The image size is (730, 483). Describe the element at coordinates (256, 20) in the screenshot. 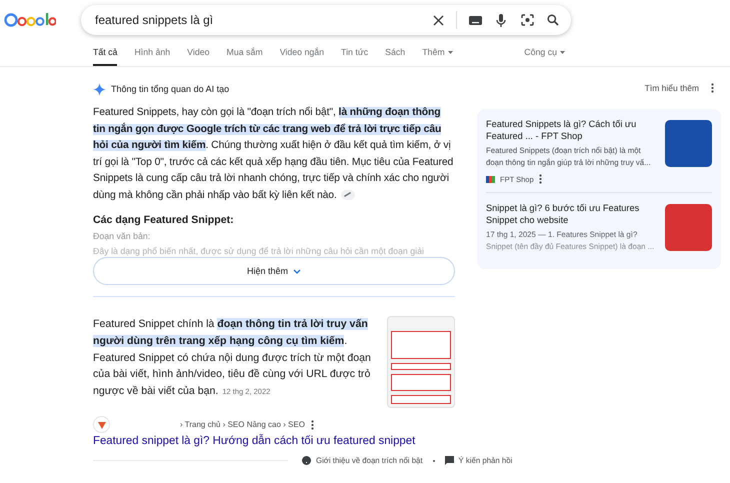

I see `search-field: featured snippets là gì` at that location.